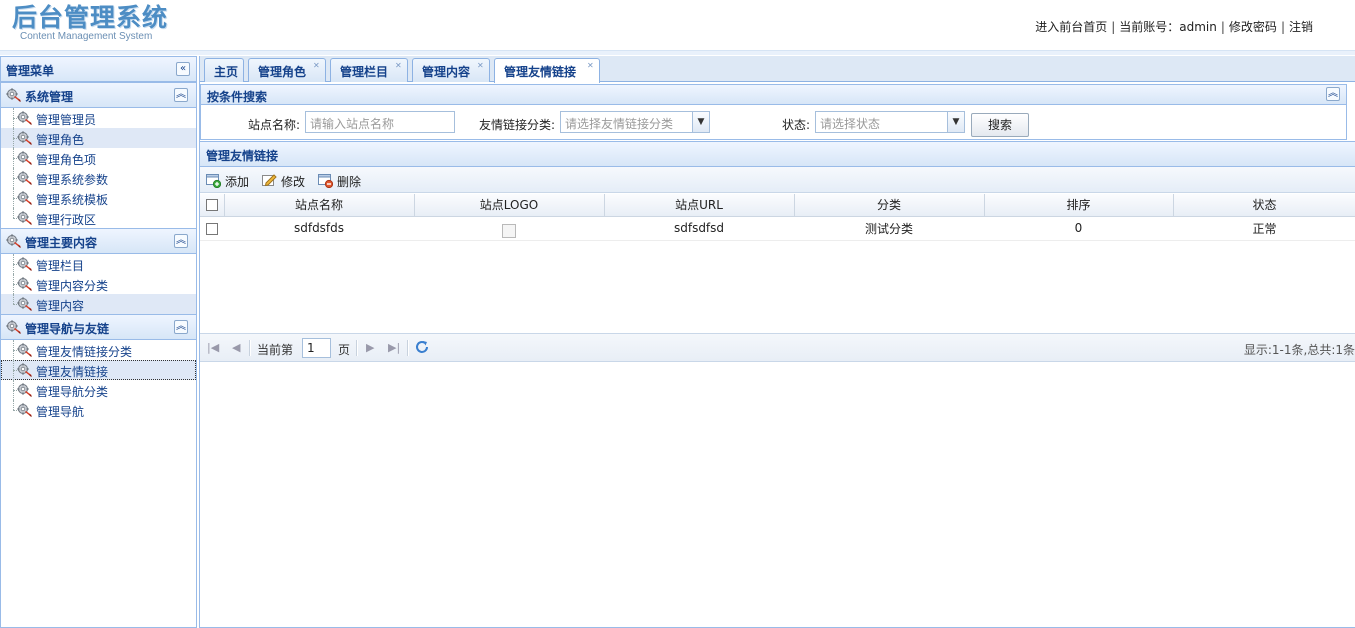  Describe the element at coordinates (274, 125) in the screenshot. I see `site-name-label: 站点名称:` at that location.